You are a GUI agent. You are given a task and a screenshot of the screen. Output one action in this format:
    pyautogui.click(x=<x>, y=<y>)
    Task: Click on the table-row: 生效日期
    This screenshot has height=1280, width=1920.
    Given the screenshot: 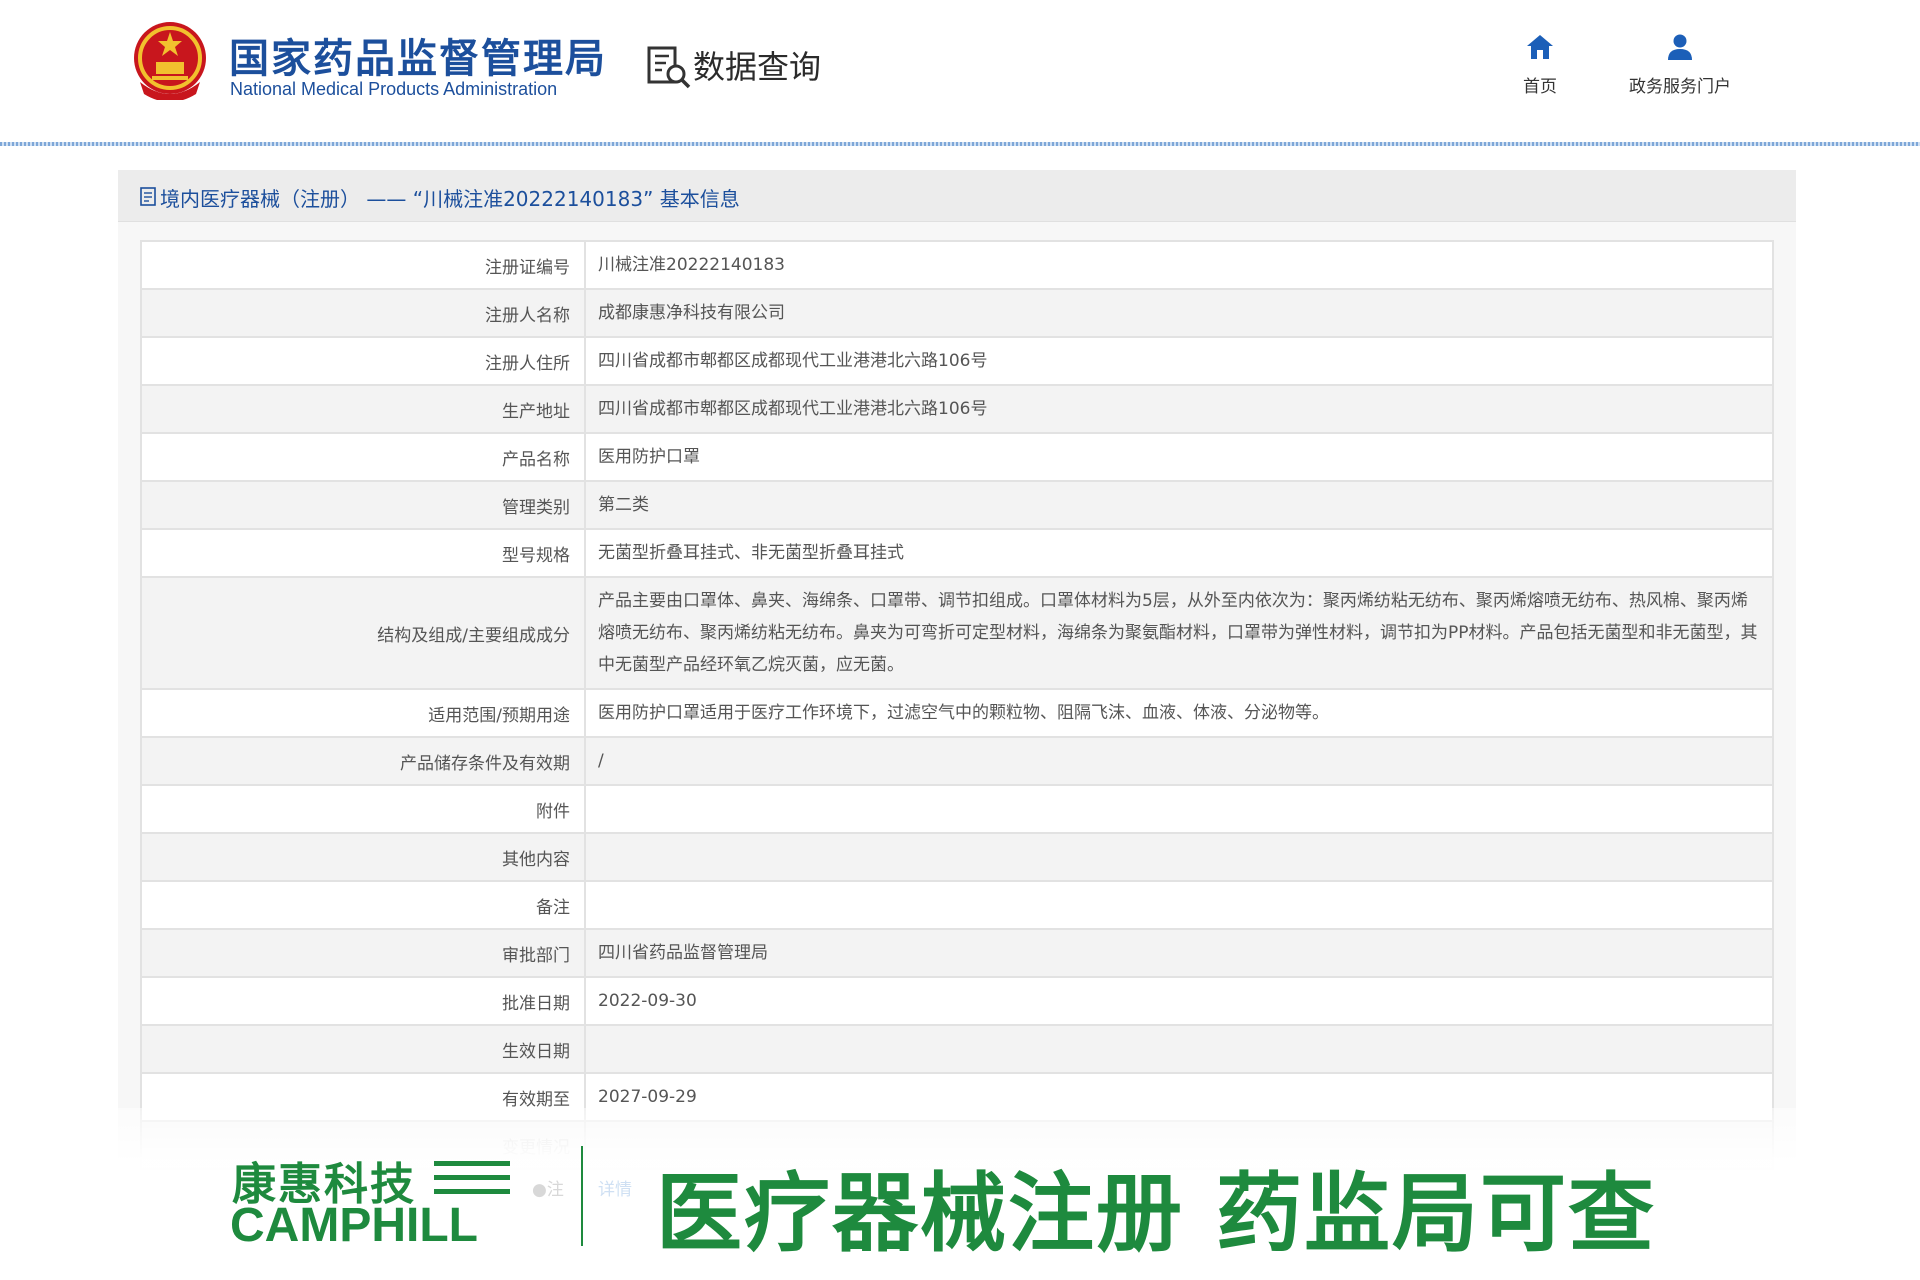 What is the action you would take?
    pyautogui.click(x=957, y=1049)
    